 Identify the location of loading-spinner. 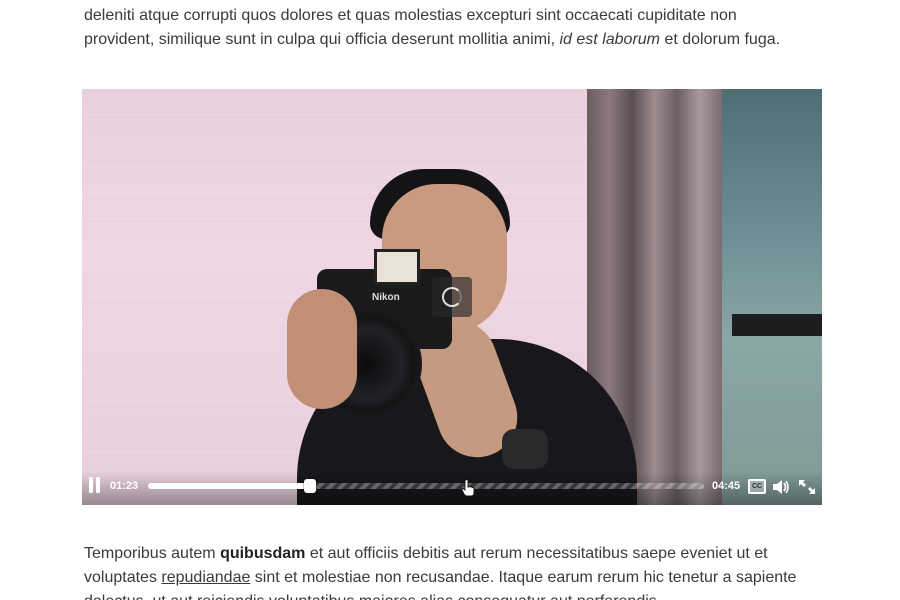
(452, 297).